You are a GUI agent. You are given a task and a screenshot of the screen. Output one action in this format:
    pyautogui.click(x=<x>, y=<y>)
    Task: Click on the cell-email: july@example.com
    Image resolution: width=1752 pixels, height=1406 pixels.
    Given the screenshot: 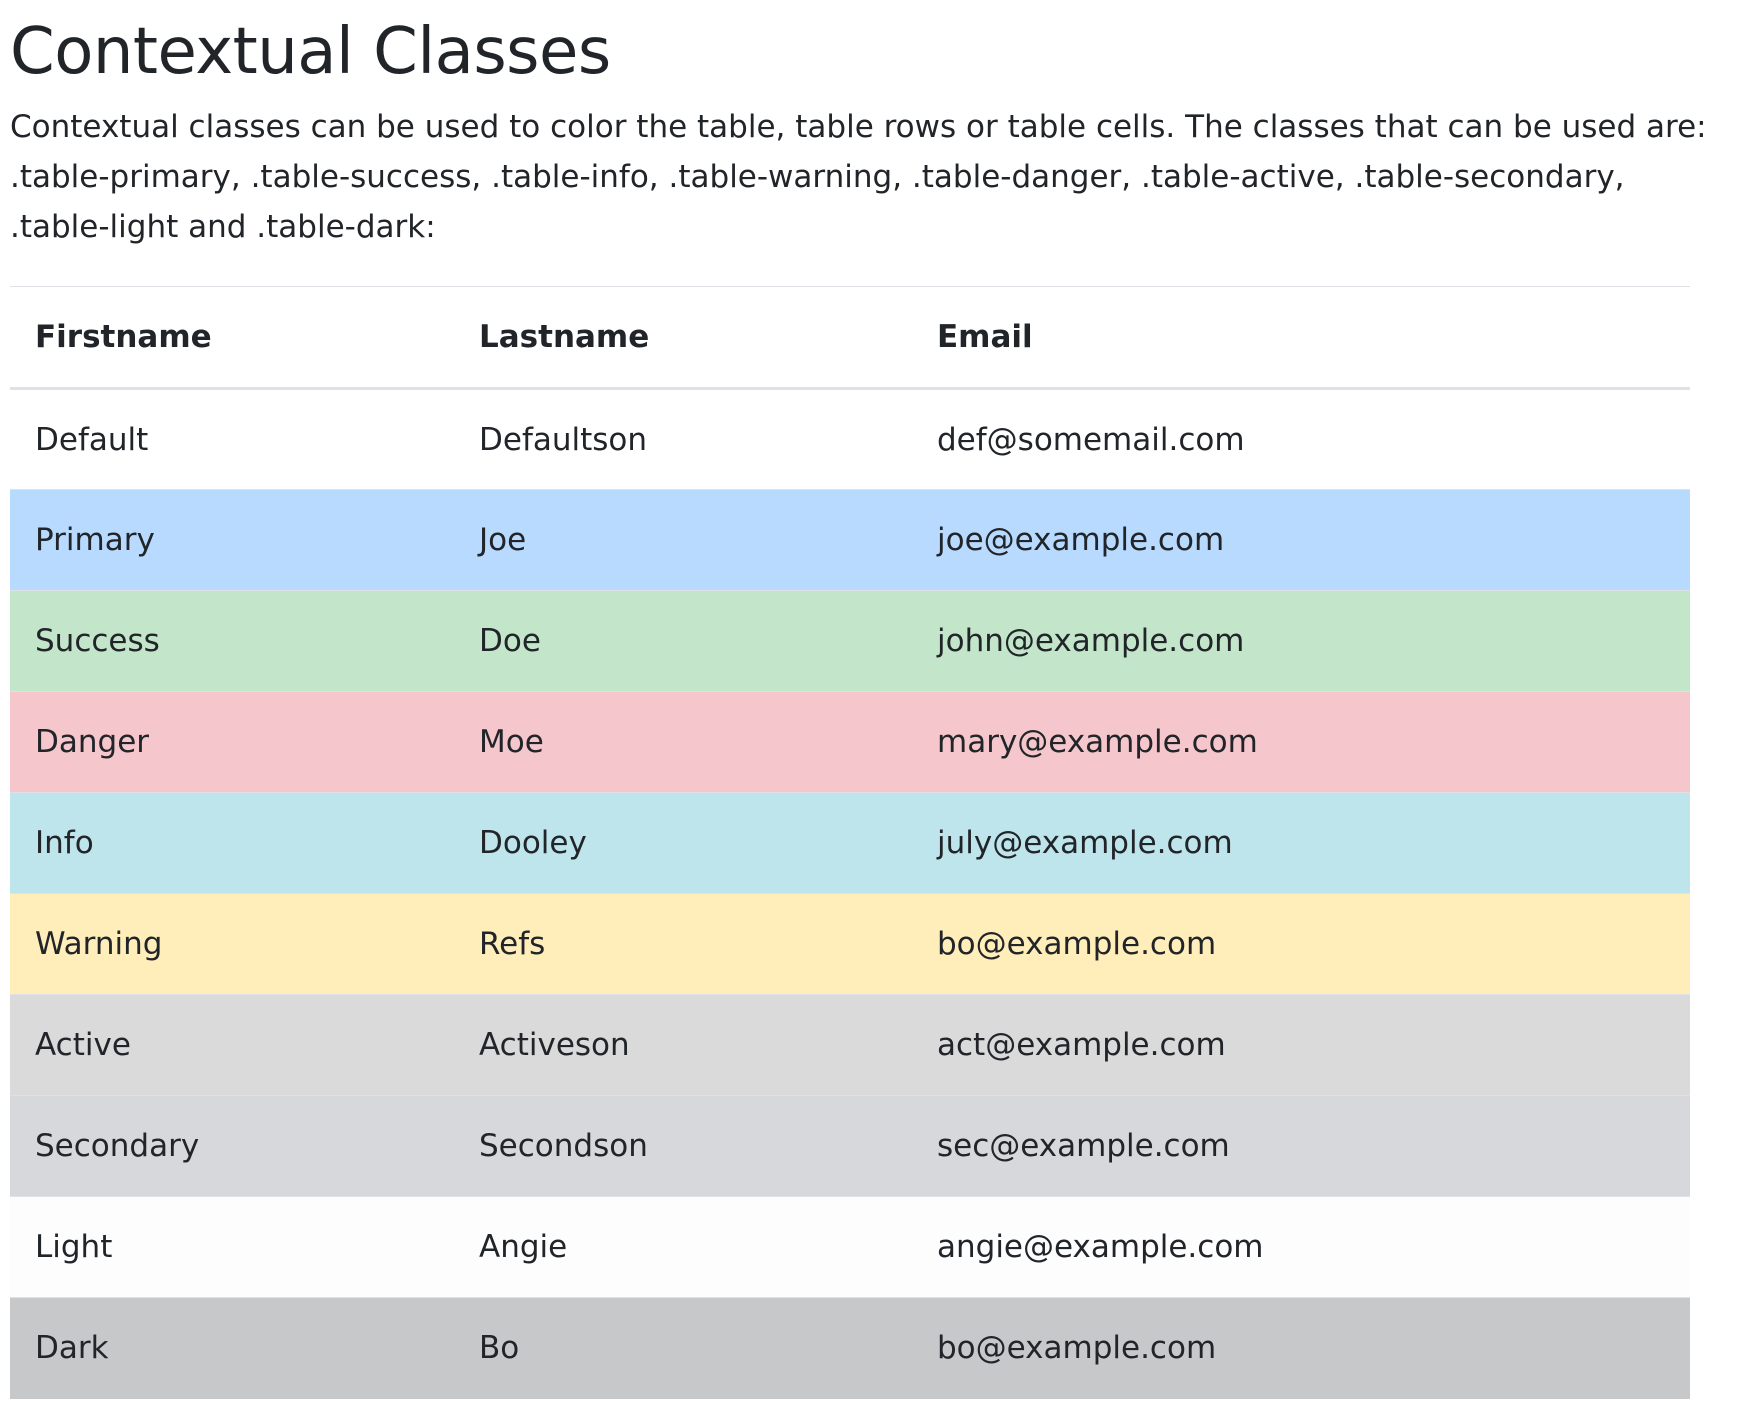 What is the action you would take?
    pyautogui.click(x=1301, y=843)
    